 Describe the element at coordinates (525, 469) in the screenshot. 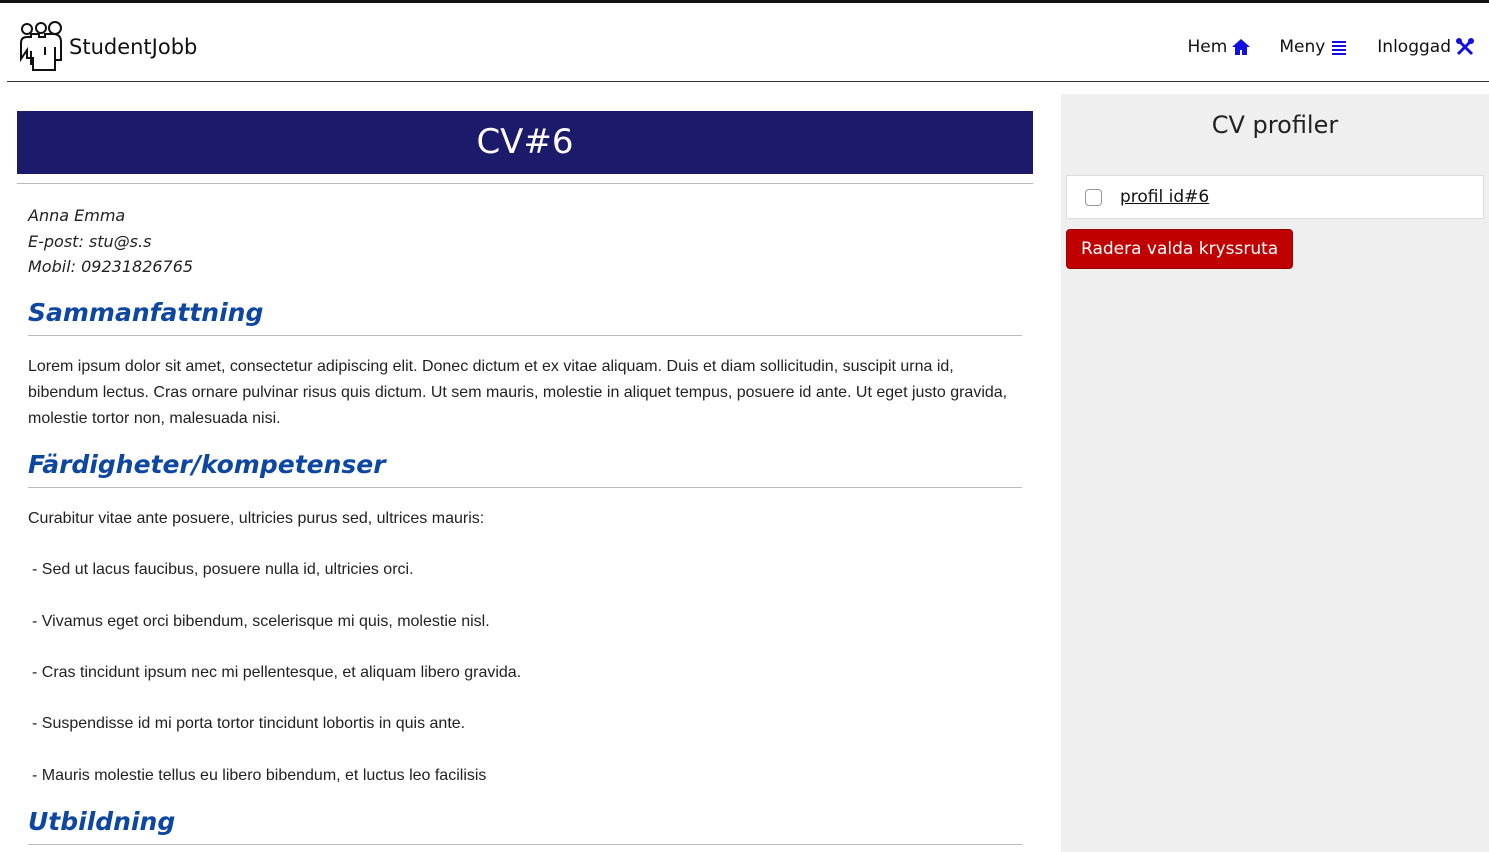

I see `skills-heading: Färdigheter/kompetenser` at that location.